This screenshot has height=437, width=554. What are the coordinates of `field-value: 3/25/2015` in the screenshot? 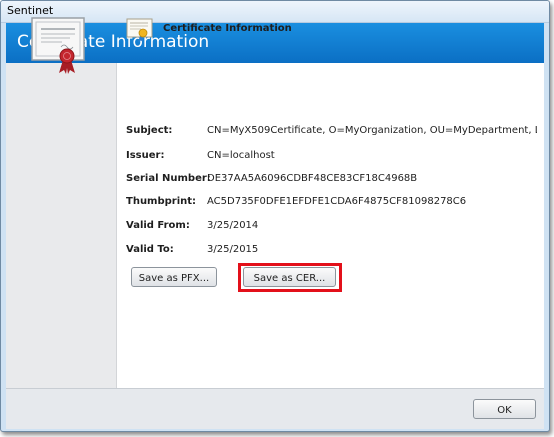 It's located at (233, 249).